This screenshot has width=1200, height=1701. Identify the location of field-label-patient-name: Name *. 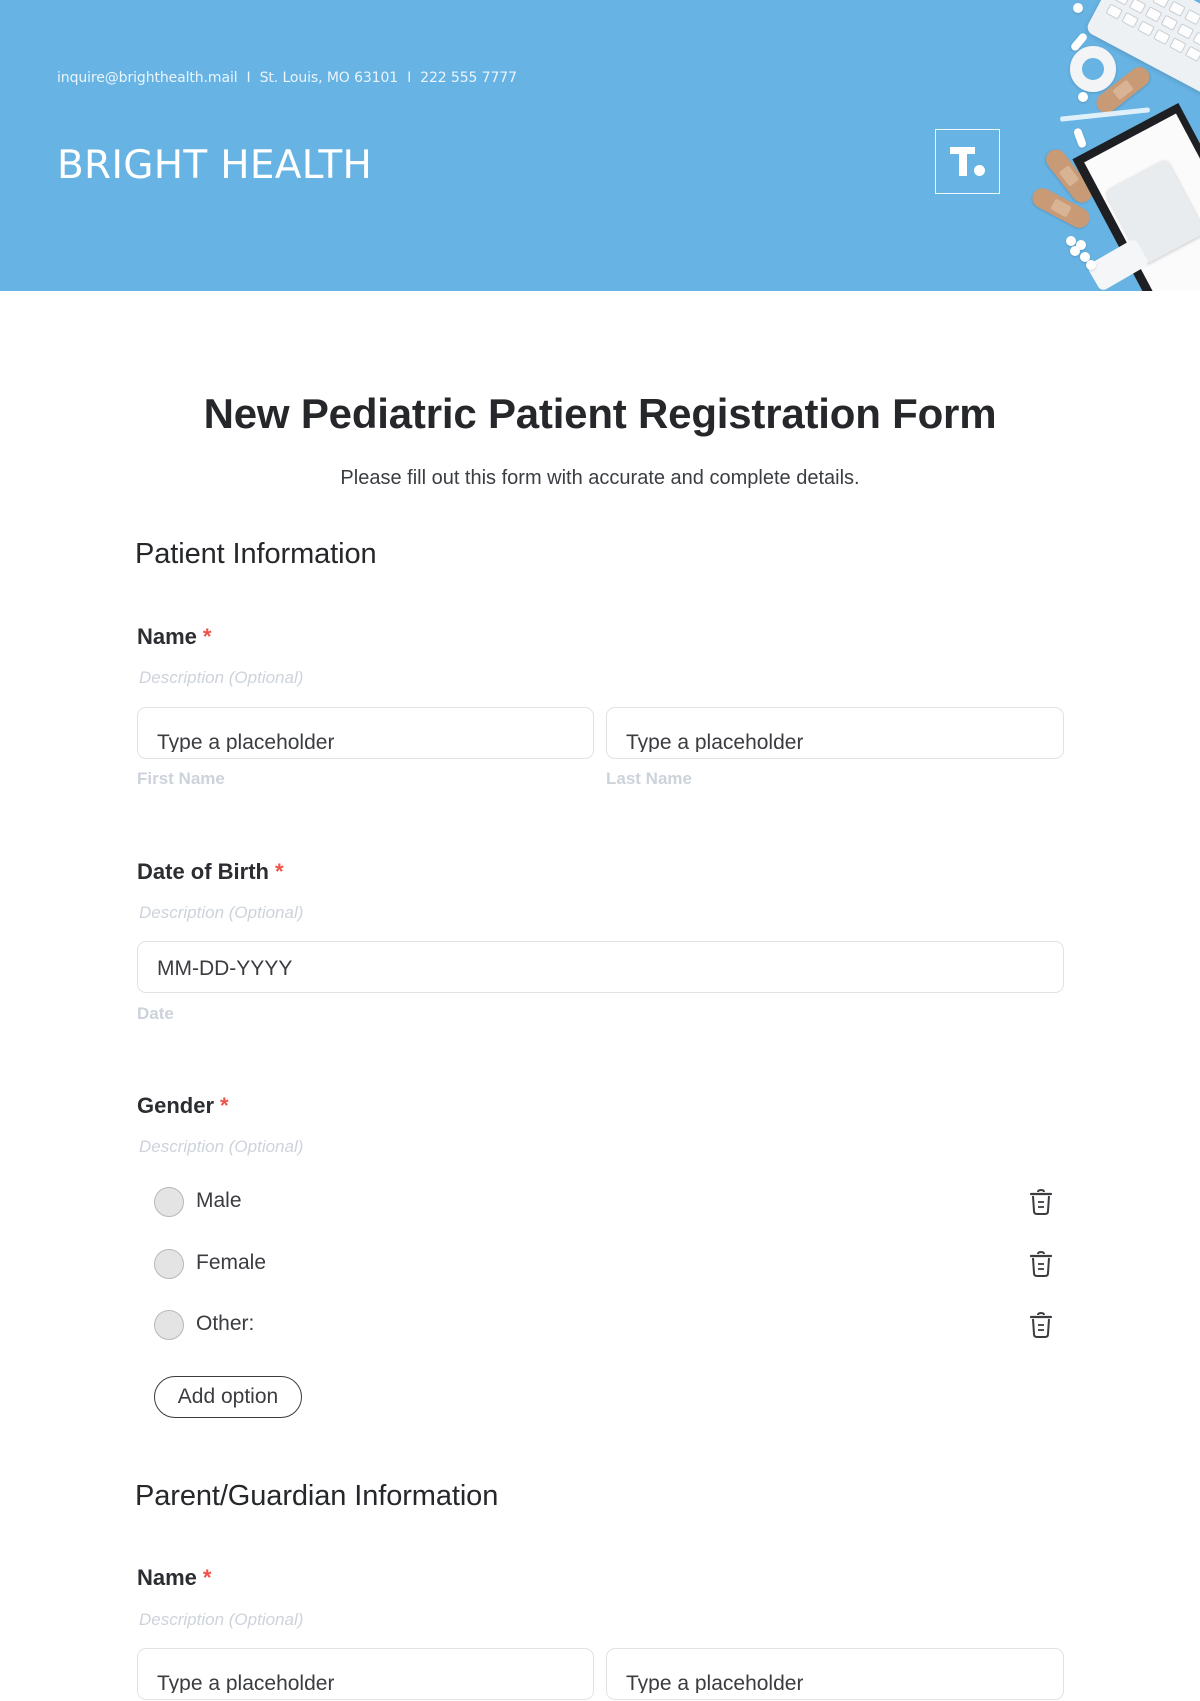
(174, 637).